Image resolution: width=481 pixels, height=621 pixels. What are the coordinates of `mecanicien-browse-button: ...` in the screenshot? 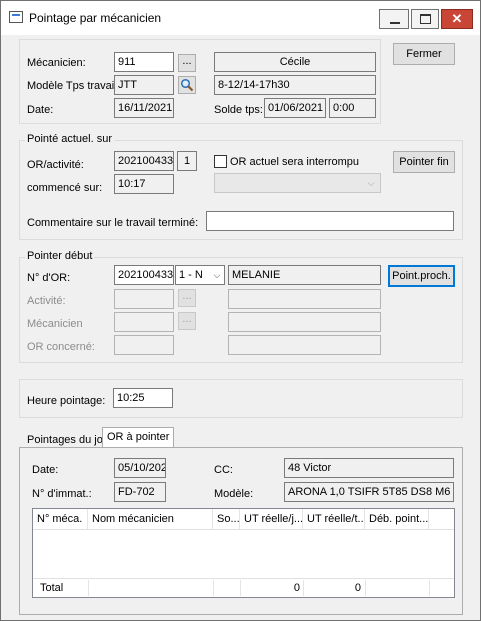 It's located at (187, 63).